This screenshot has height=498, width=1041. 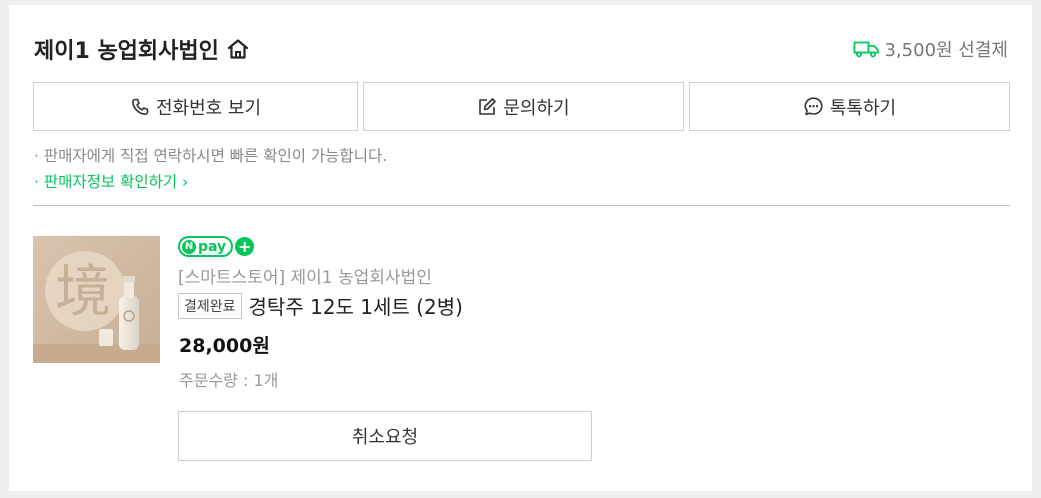 I want to click on phone-icon, so click(x=140, y=107).